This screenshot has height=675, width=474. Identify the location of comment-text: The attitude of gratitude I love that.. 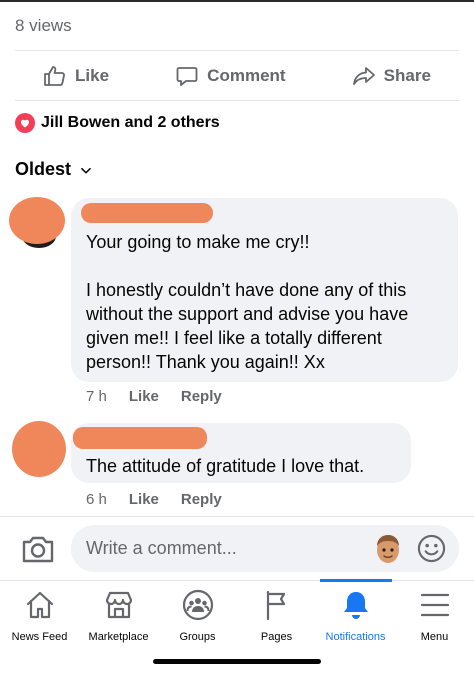
(225, 466).